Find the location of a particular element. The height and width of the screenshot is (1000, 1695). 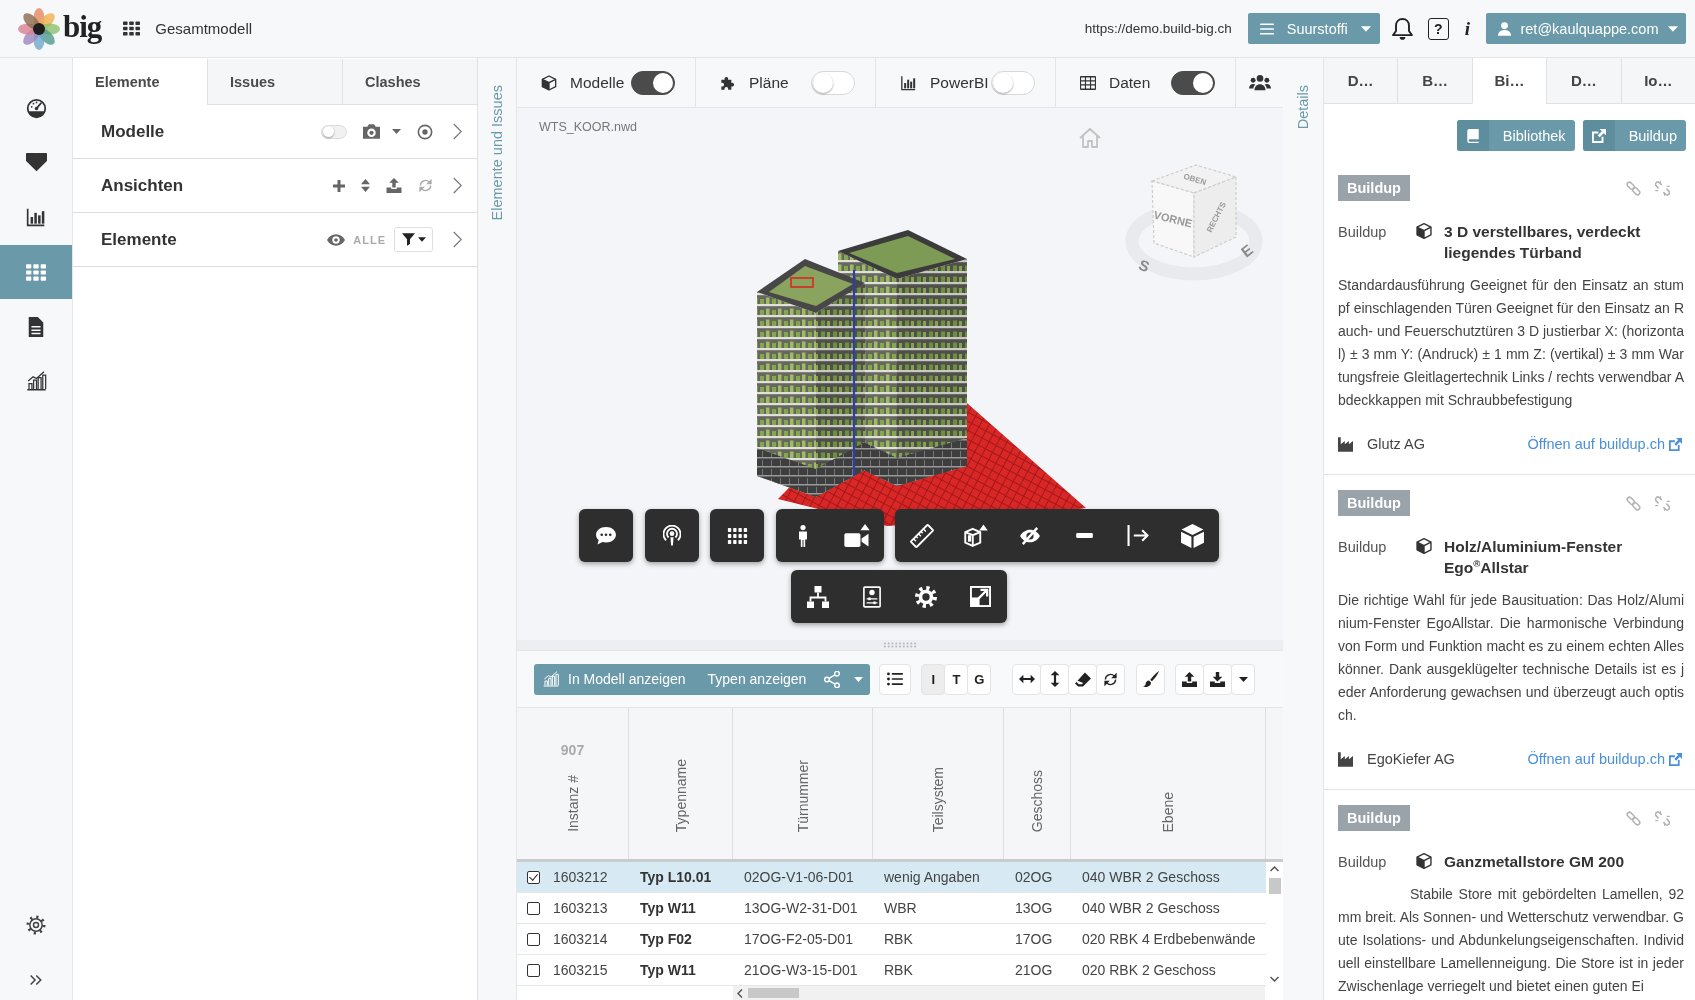

project-title: Gesamtmodell is located at coordinates (204, 28).